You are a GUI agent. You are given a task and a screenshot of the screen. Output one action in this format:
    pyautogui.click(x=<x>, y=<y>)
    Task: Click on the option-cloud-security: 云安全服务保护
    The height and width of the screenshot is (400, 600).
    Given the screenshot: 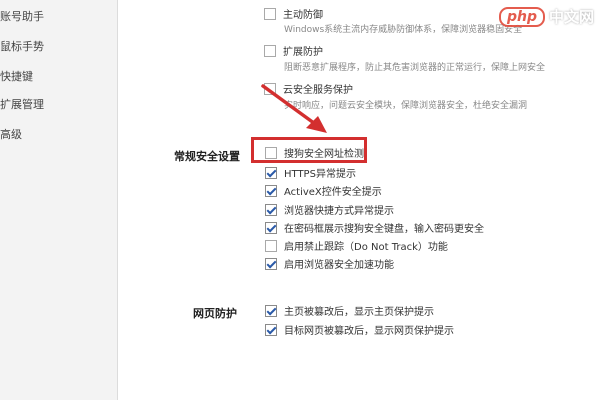 What is the action you would take?
    pyautogui.click(x=308, y=88)
    